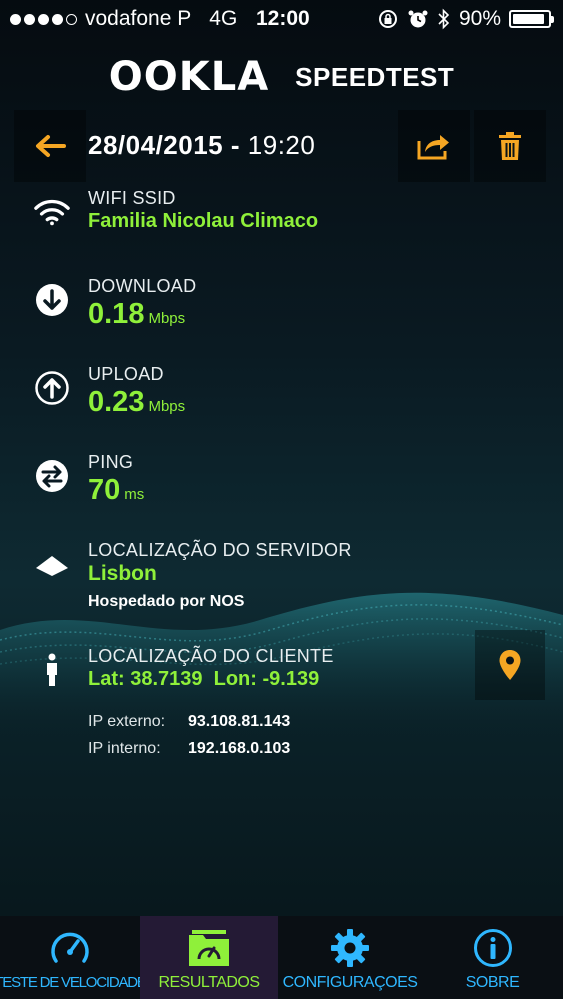  Describe the element at coordinates (167, 318) in the screenshot. I see `download-unit: Mbps` at that location.